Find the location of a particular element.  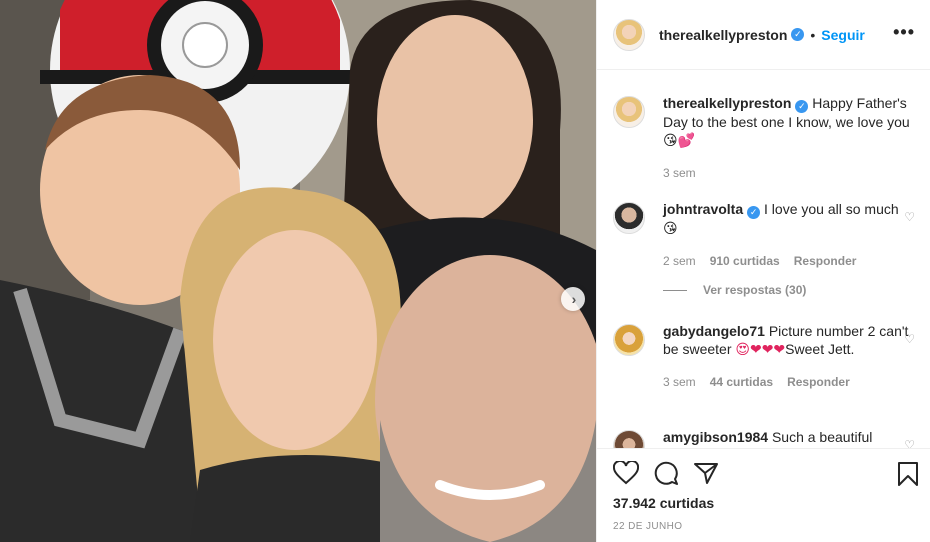

post-date: 22 DE JUNHO is located at coordinates (647, 526).